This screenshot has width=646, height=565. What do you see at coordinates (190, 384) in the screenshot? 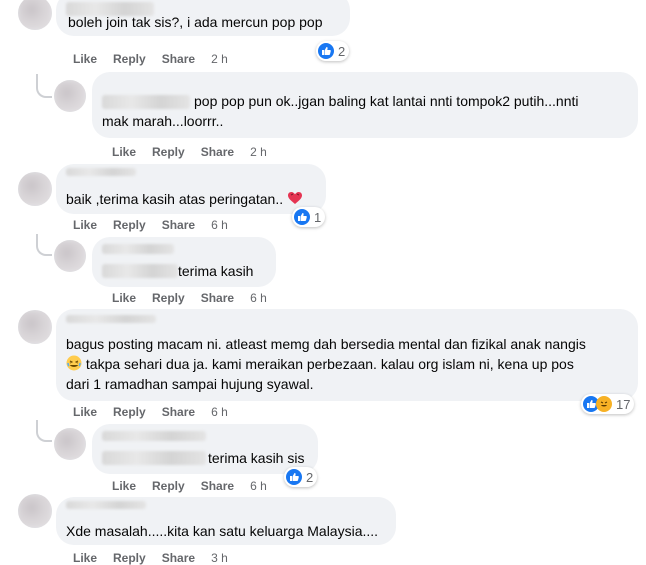
I see `comment-text: dari 1 ramadhan sampai hujung syawal.` at bounding box center [190, 384].